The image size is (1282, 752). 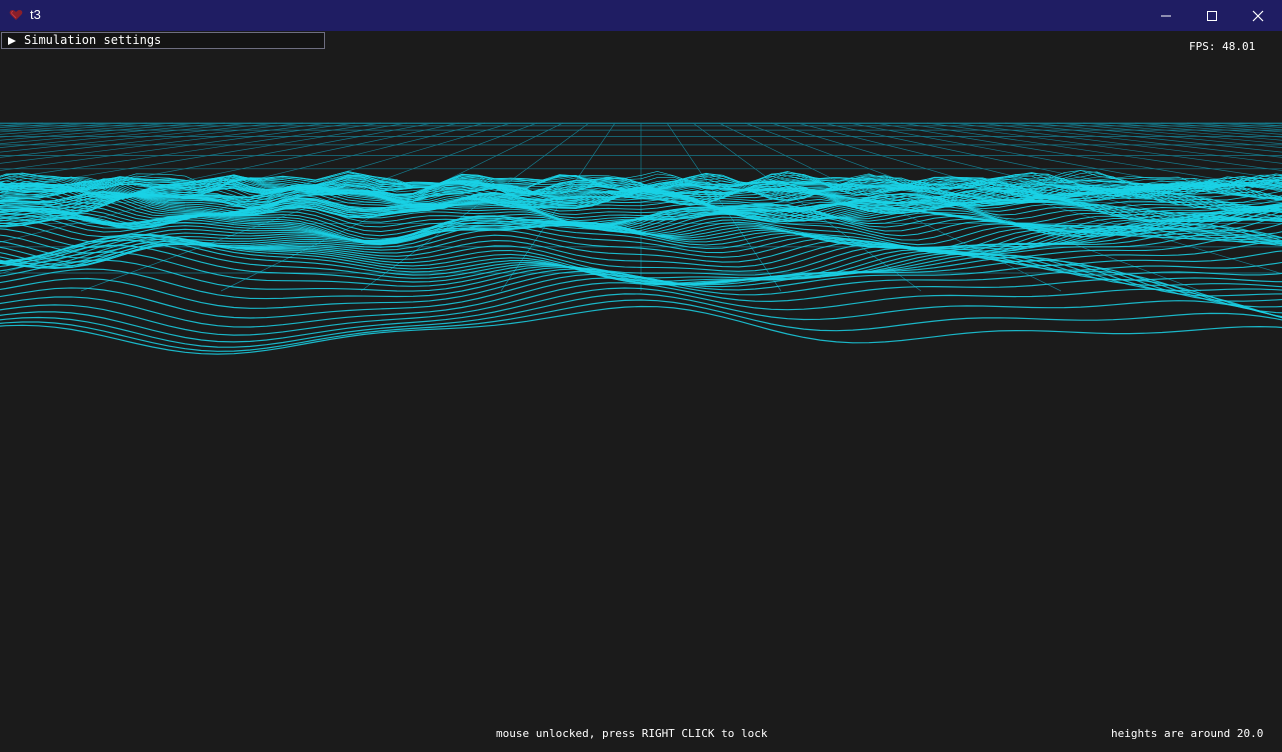 I want to click on maximize-icon, so click(x=1212, y=15).